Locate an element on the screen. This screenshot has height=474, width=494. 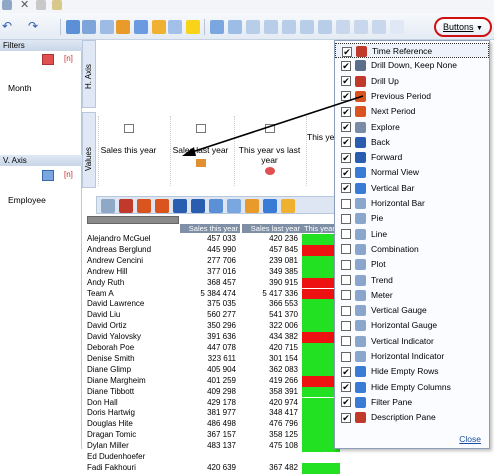
plot-icon is located at coordinates (307, 27).